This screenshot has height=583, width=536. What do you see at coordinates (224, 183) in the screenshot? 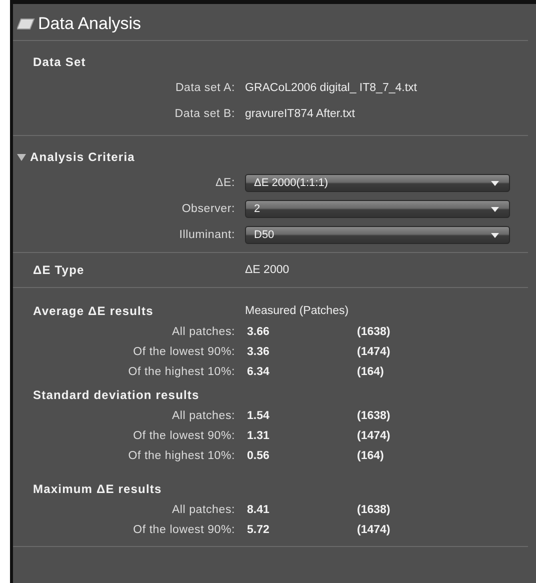
I see `field-label: ΔE:` at bounding box center [224, 183].